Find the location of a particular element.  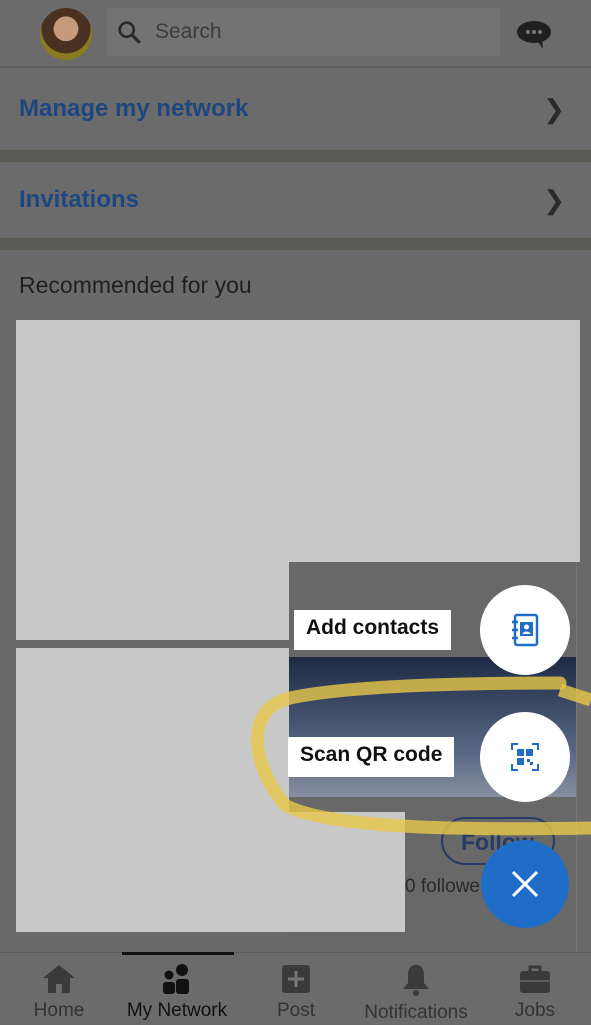

nav-label: Jobs is located at coordinates (535, 1010).